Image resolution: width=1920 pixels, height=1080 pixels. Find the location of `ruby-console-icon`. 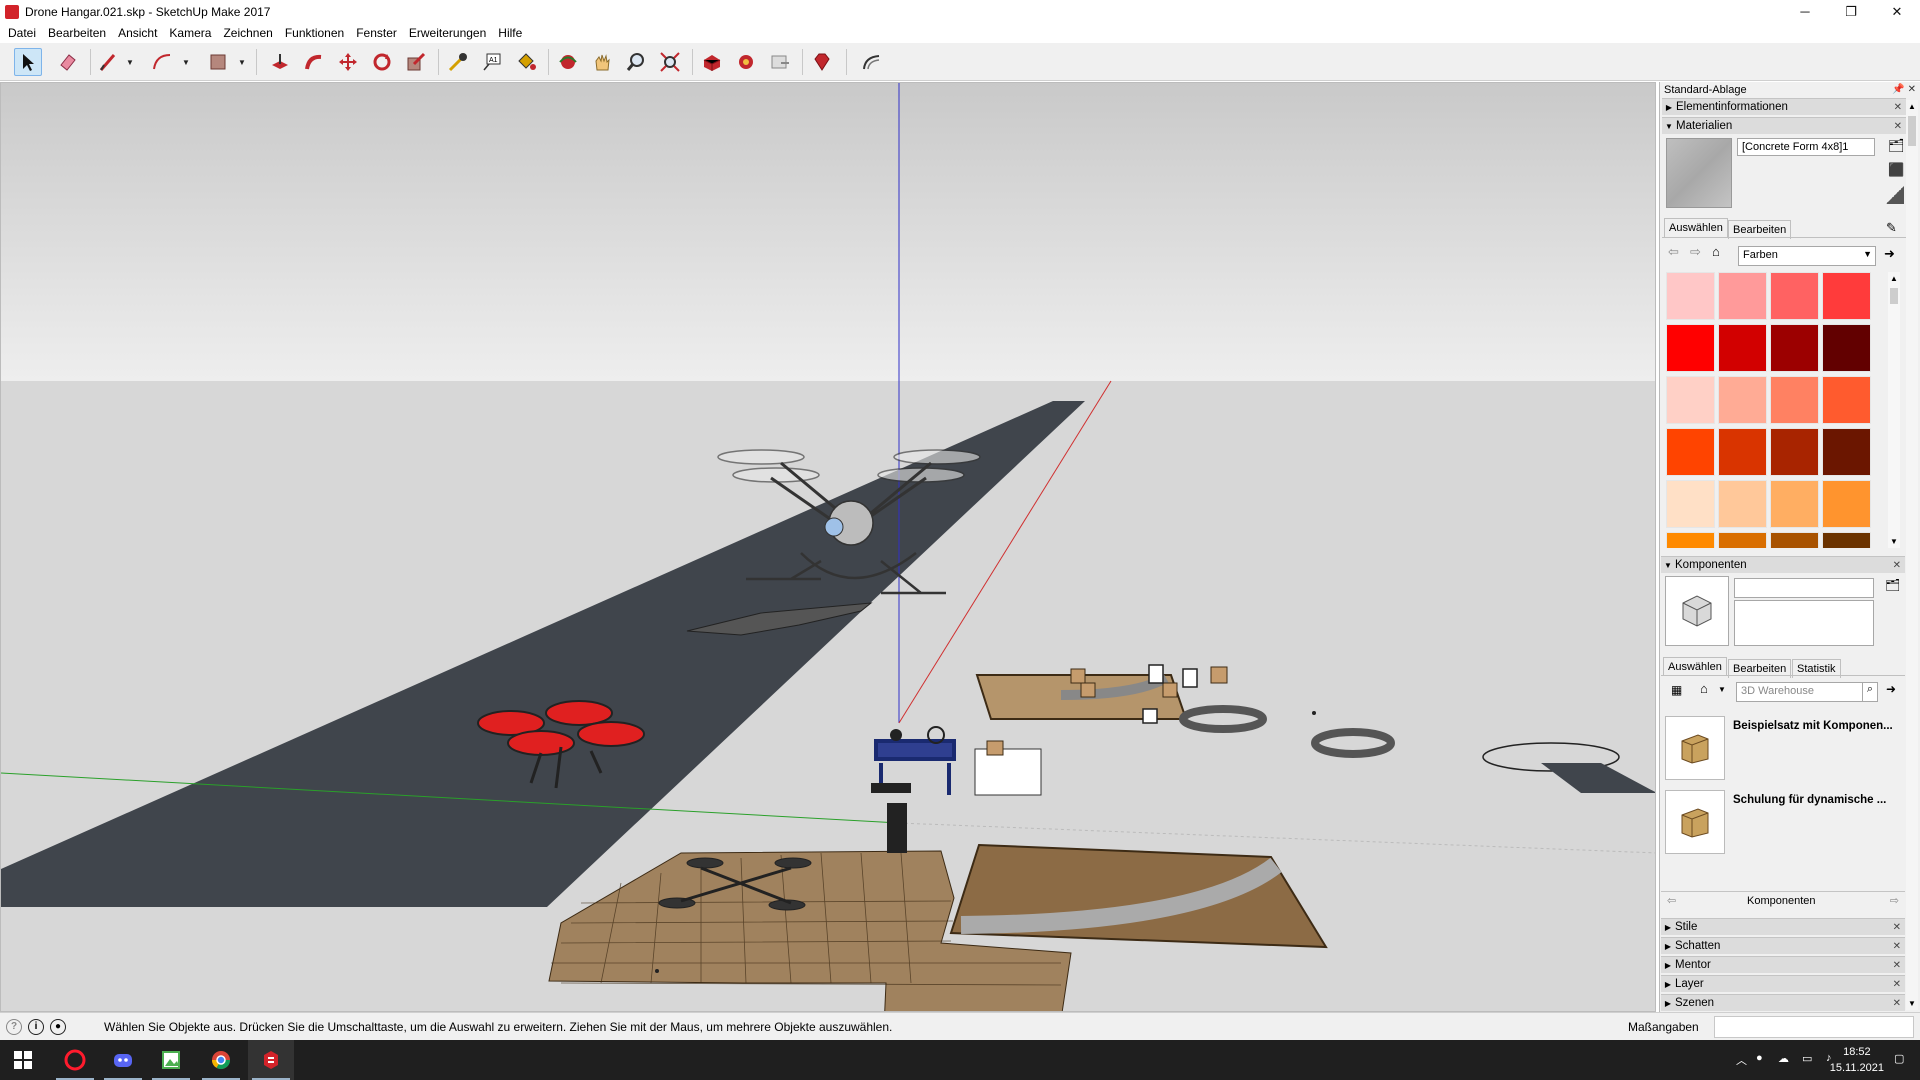

ruby-console-icon is located at coordinates (822, 62).